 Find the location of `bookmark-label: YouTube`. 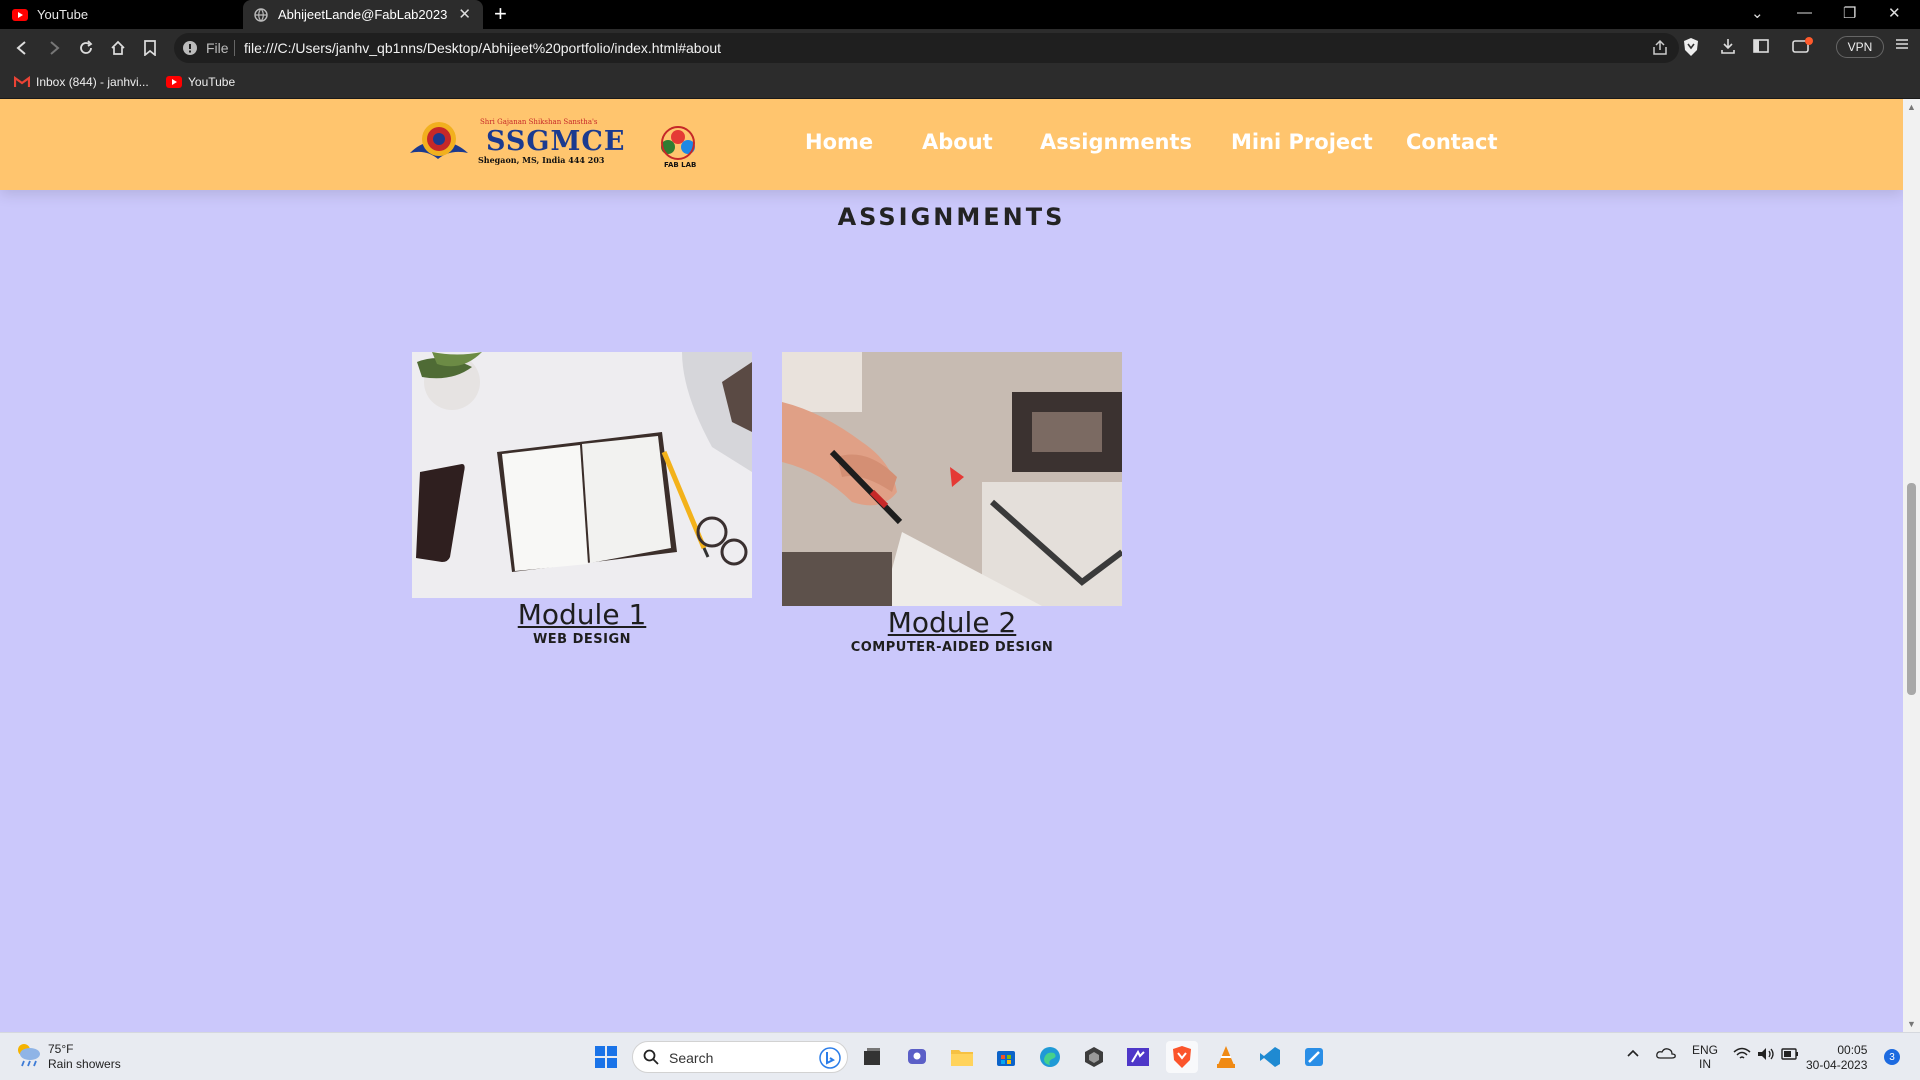

bookmark-label: YouTube is located at coordinates (212, 82).